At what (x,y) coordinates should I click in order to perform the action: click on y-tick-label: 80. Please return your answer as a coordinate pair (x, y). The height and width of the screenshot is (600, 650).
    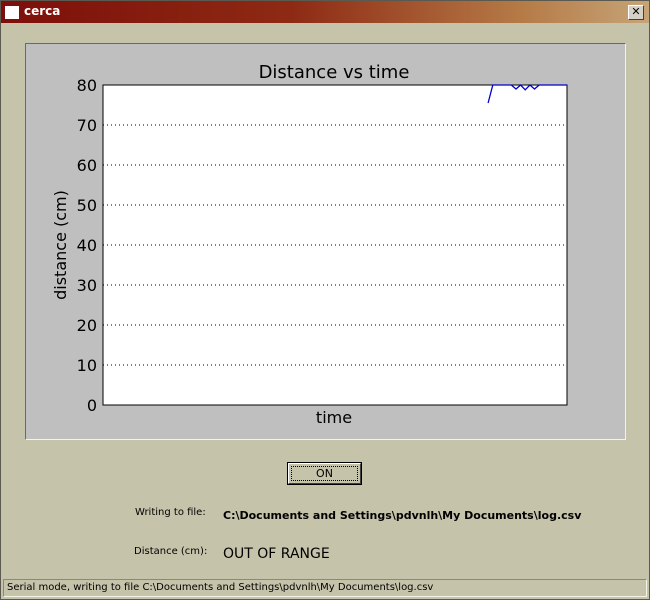
    Looking at the image, I should click on (87, 85).